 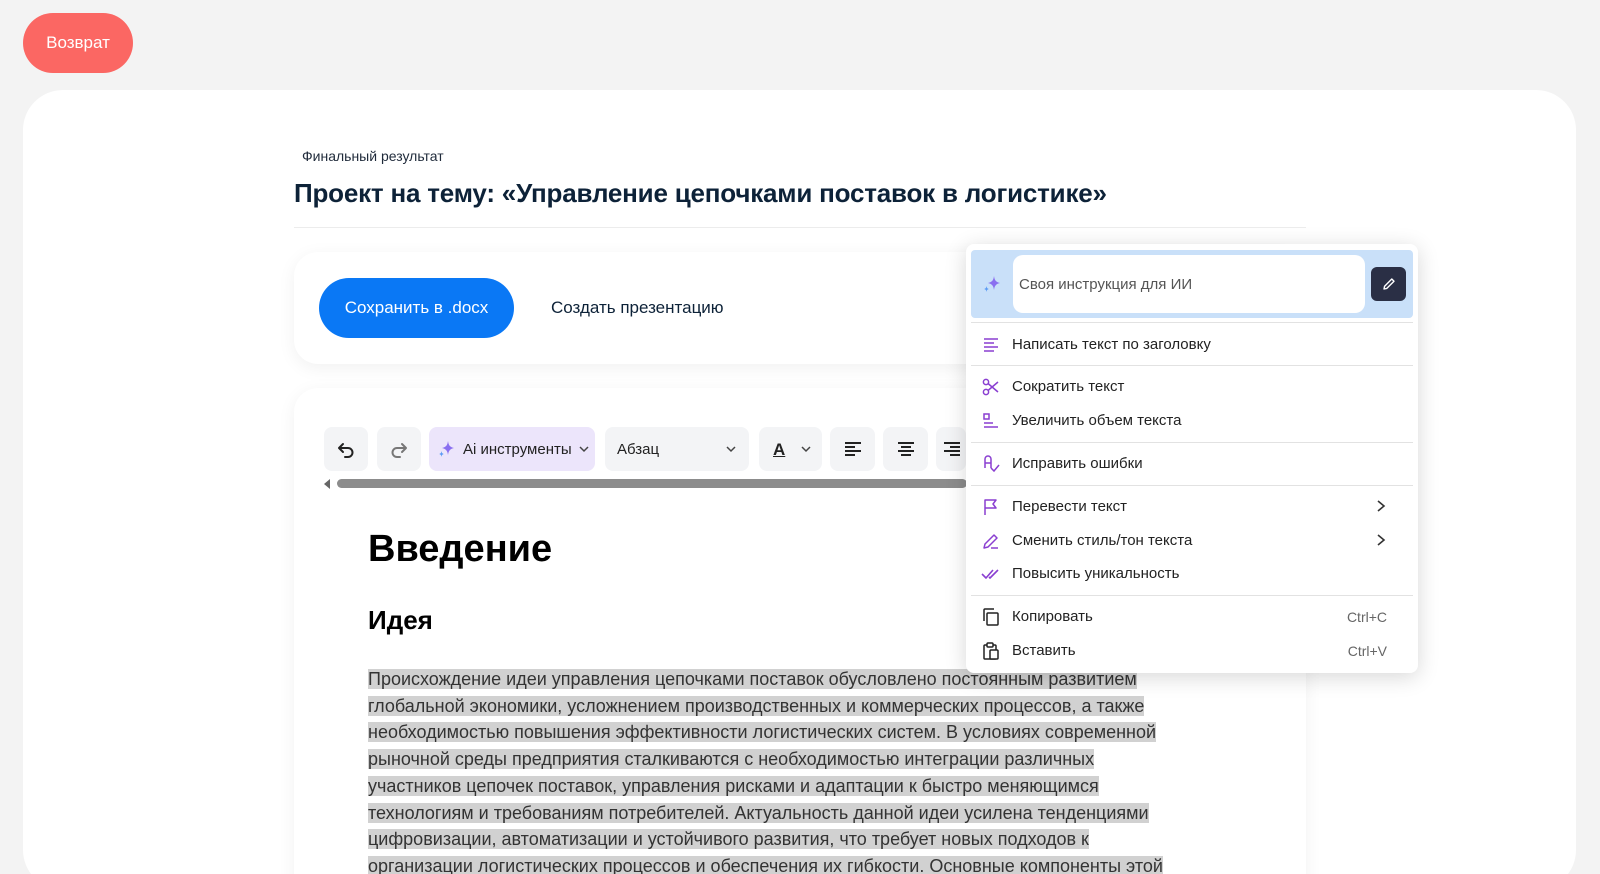 What do you see at coordinates (779, 449) in the screenshot?
I see `text-color-icon: A` at bounding box center [779, 449].